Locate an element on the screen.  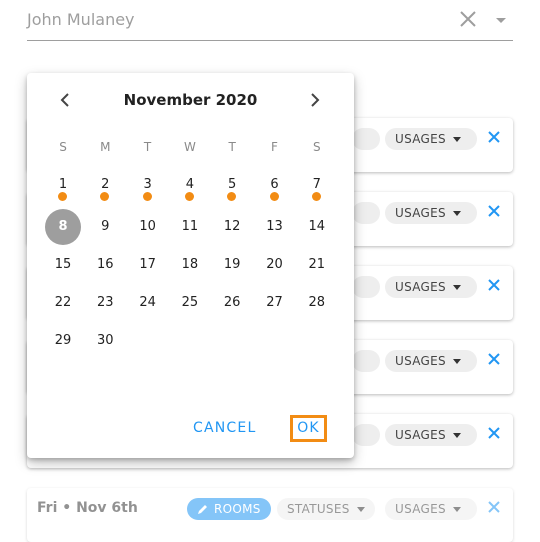
calendar-day: 27 is located at coordinates (275, 303).